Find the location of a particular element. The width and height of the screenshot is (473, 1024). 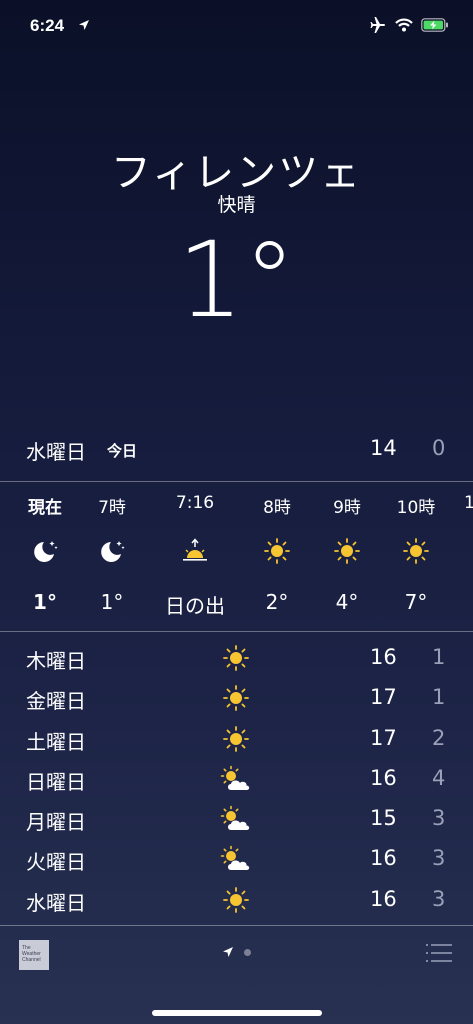

day-name: 金曜日 is located at coordinates (56, 701).